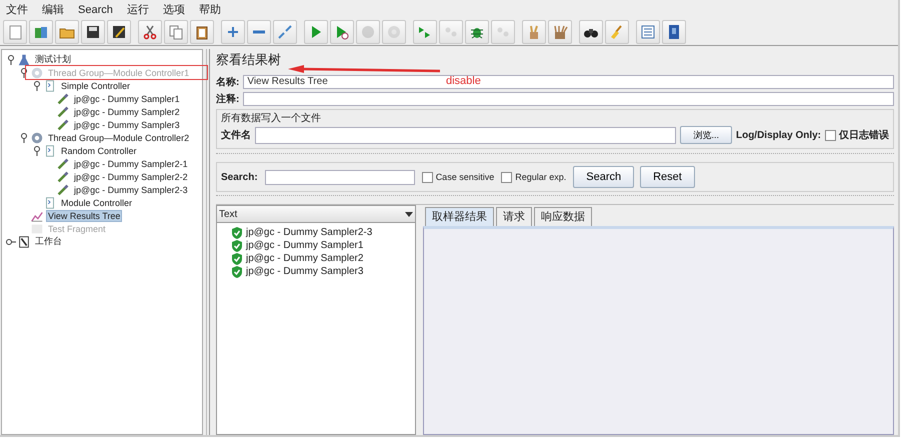 The image size is (906, 441). What do you see at coordinates (95, 10) in the screenshot?
I see `menu-item: Search` at bounding box center [95, 10].